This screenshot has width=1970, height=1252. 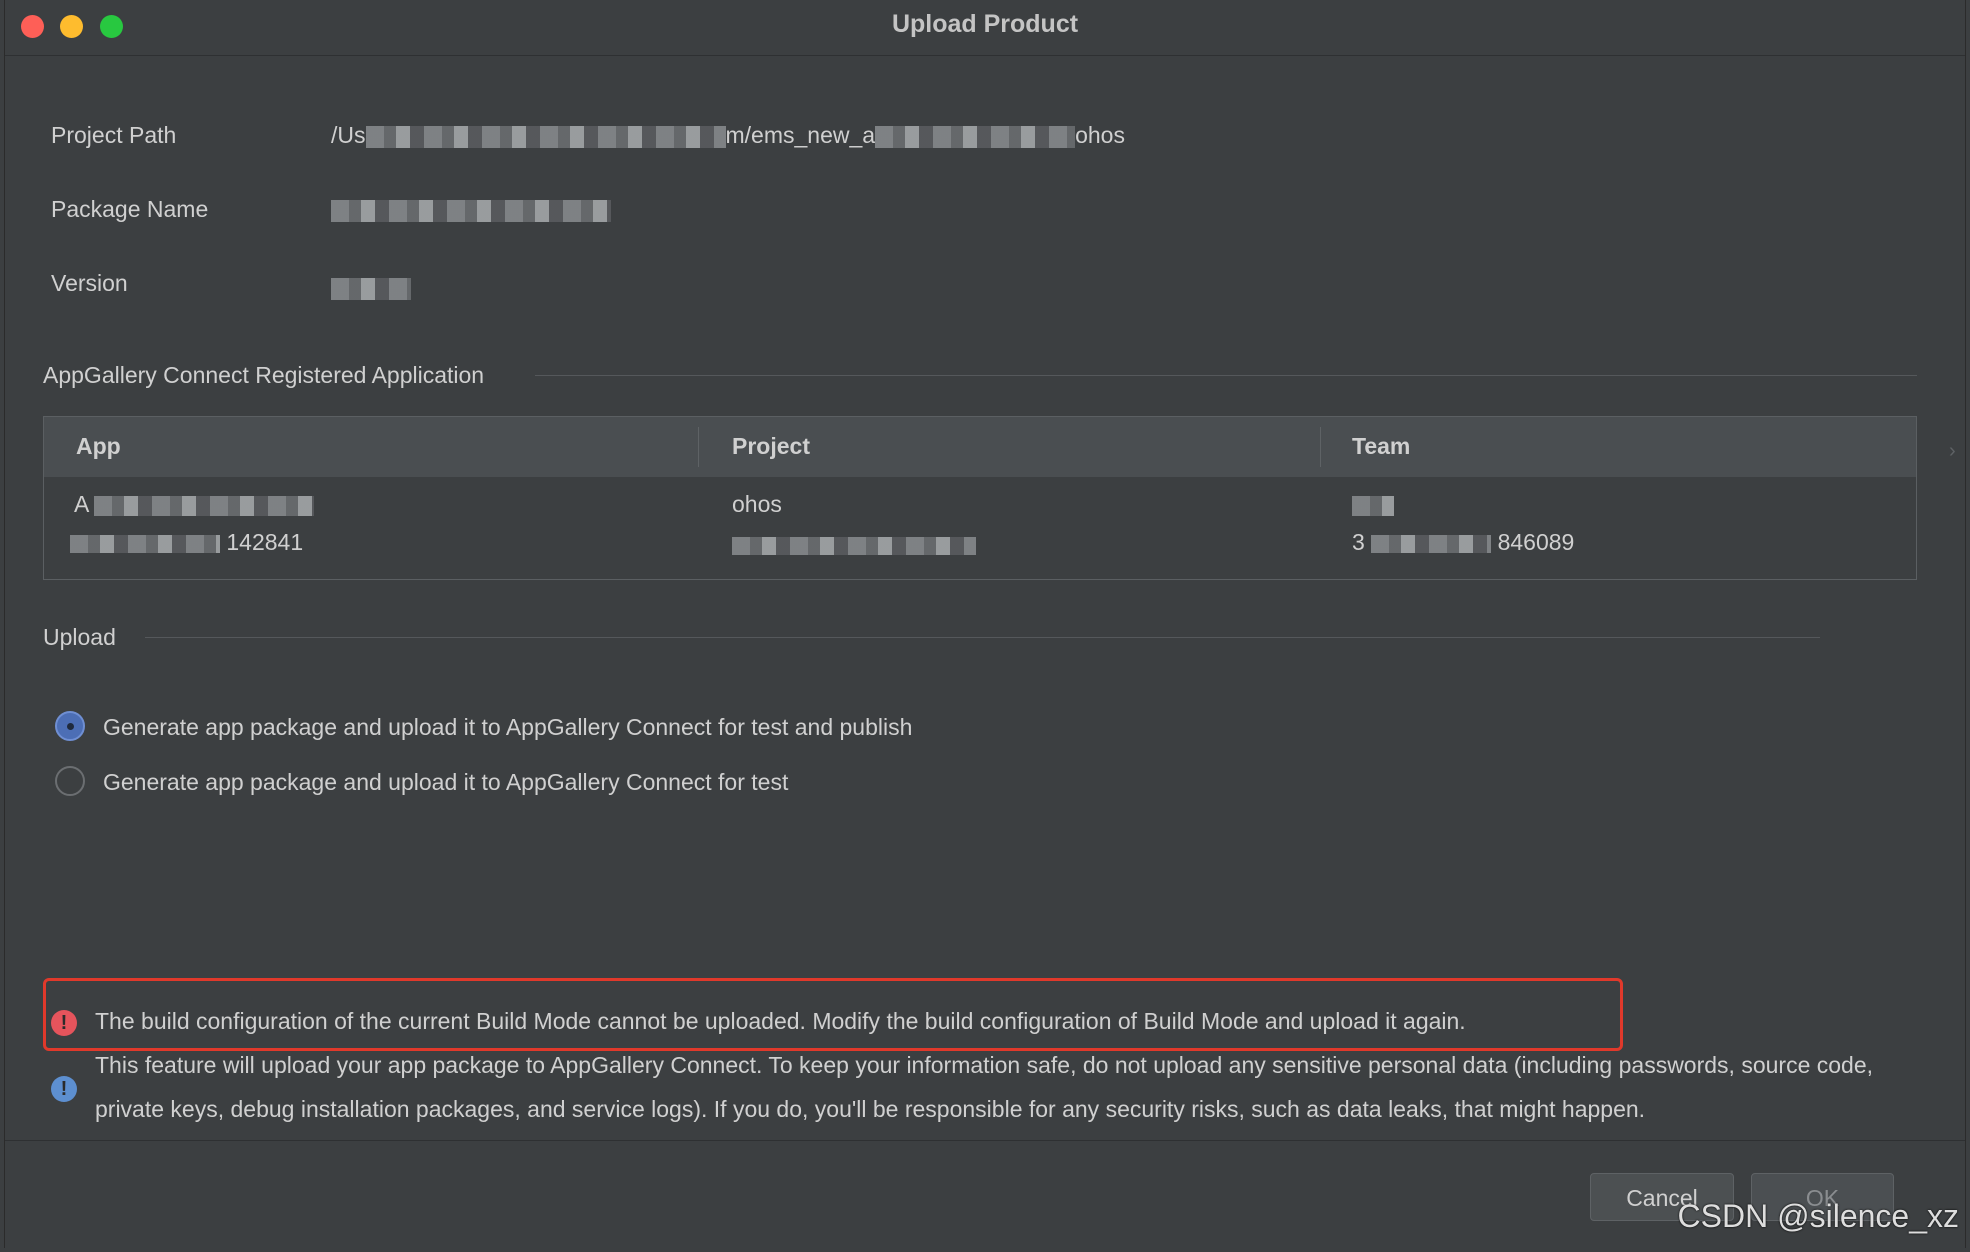 I want to click on title-bar: Upload Product, so click(x=985, y=28).